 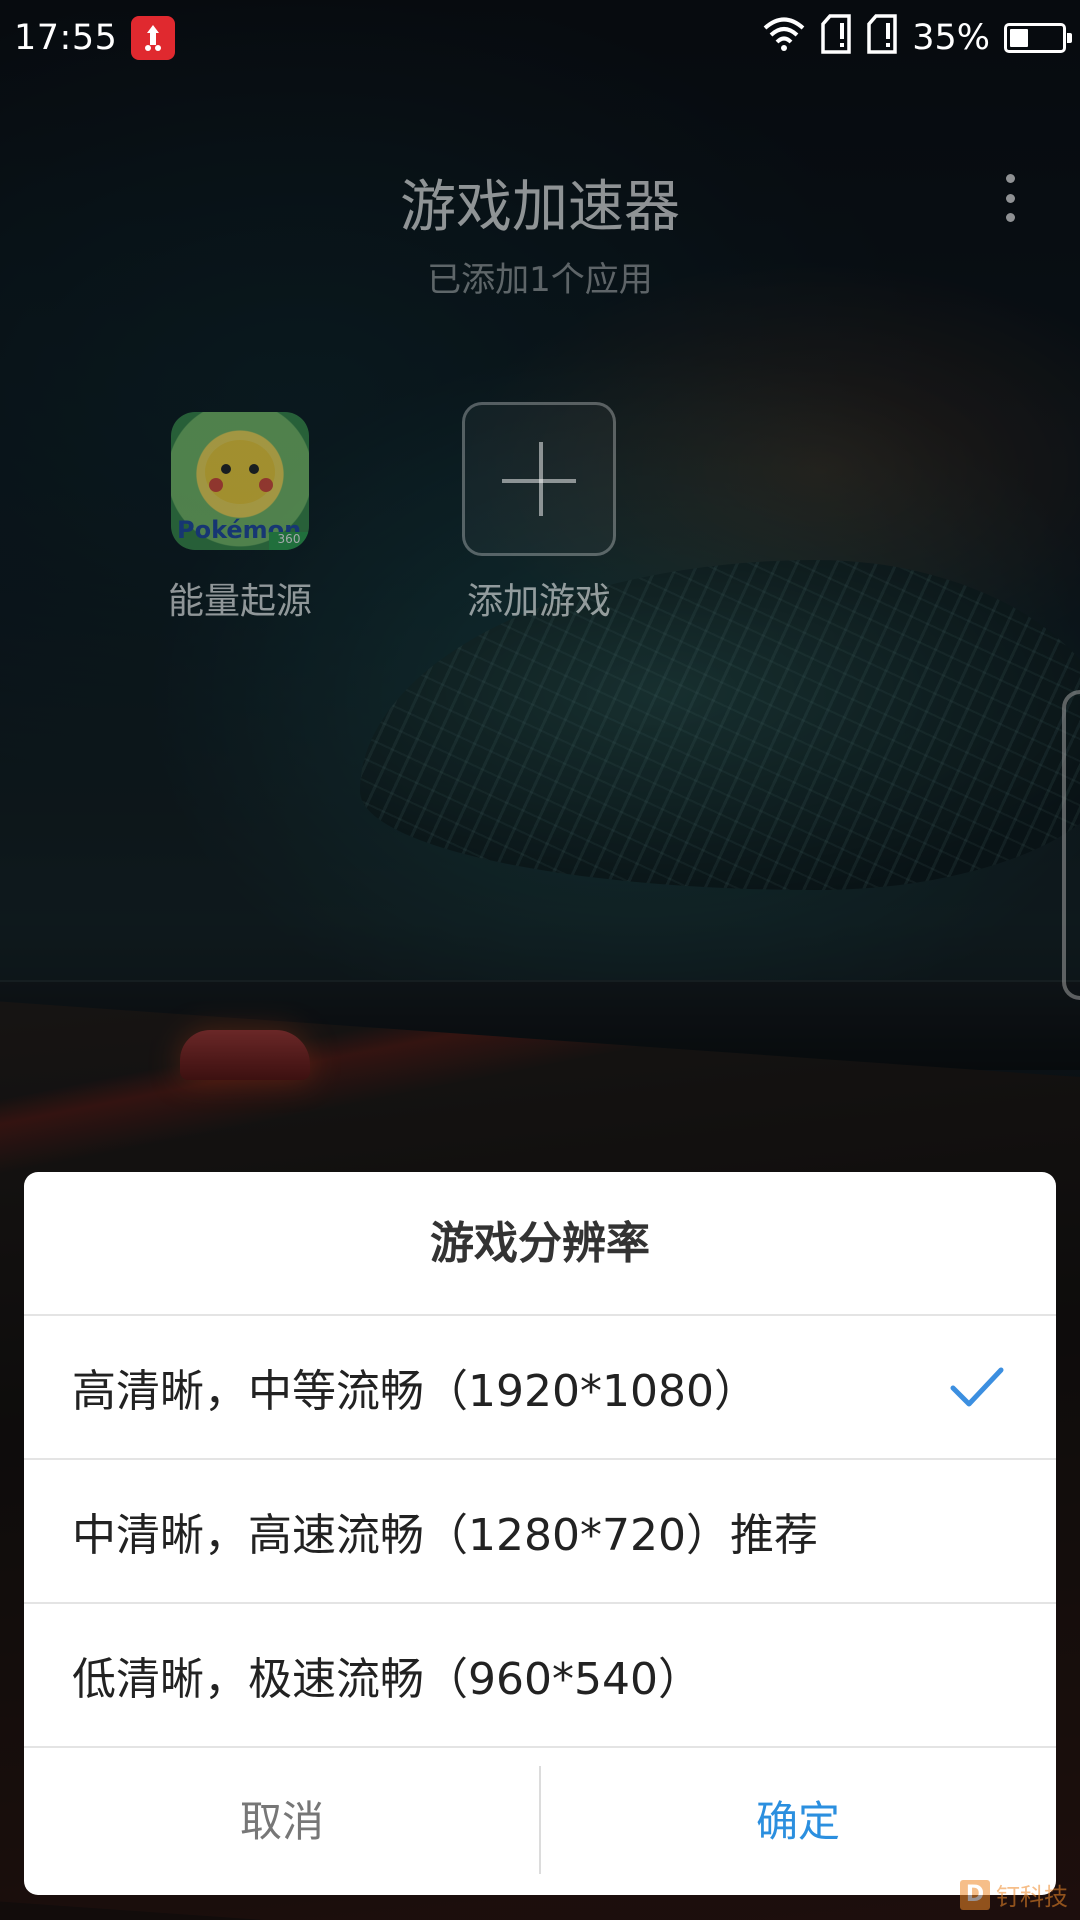 I want to click on add-game-button: 添加游戏, so click(x=539, y=513).